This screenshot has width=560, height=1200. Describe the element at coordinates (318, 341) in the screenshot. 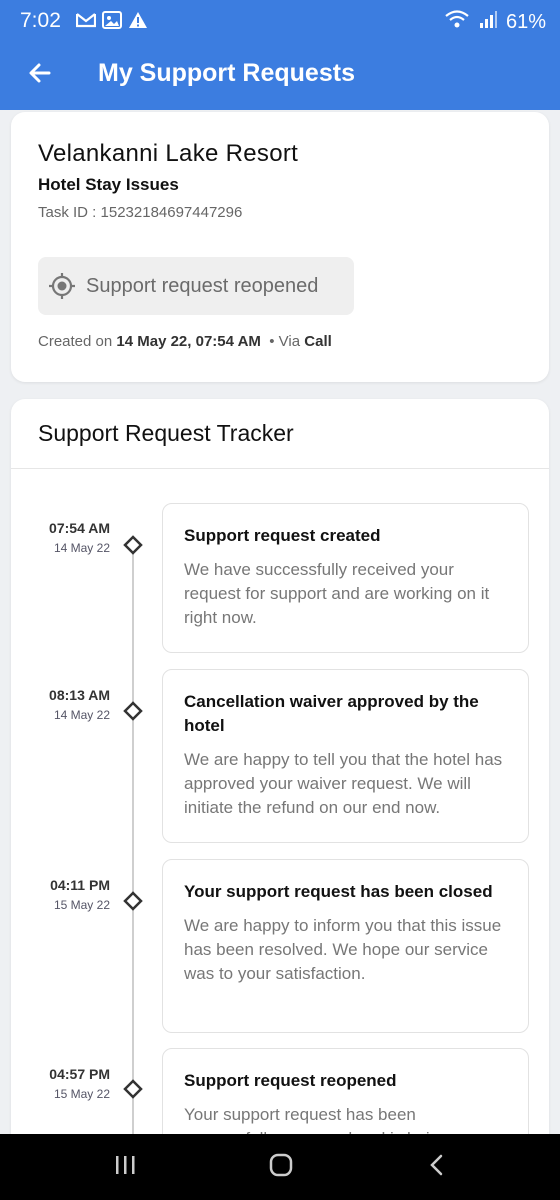

I see `via-channel: Call` at that location.